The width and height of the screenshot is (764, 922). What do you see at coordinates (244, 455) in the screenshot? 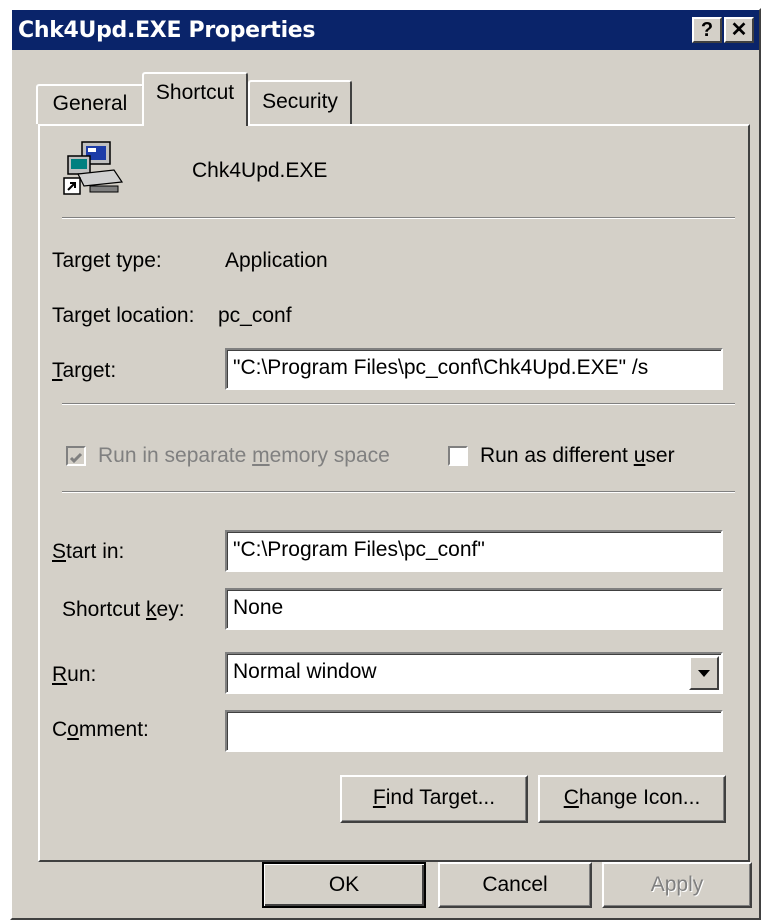
I see `separate-memory-label: Run in separate memory space` at bounding box center [244, 455].